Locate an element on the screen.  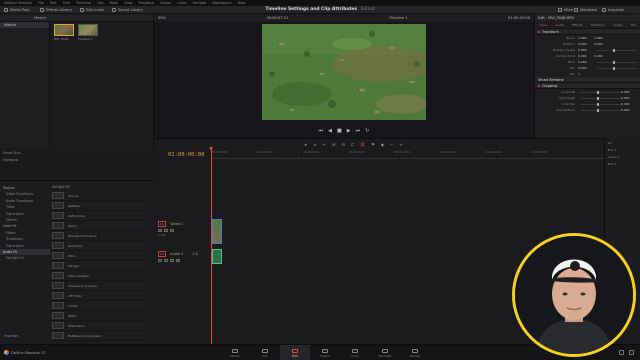
prop-y-value: 1.000 is located at coordinates (602, 38).